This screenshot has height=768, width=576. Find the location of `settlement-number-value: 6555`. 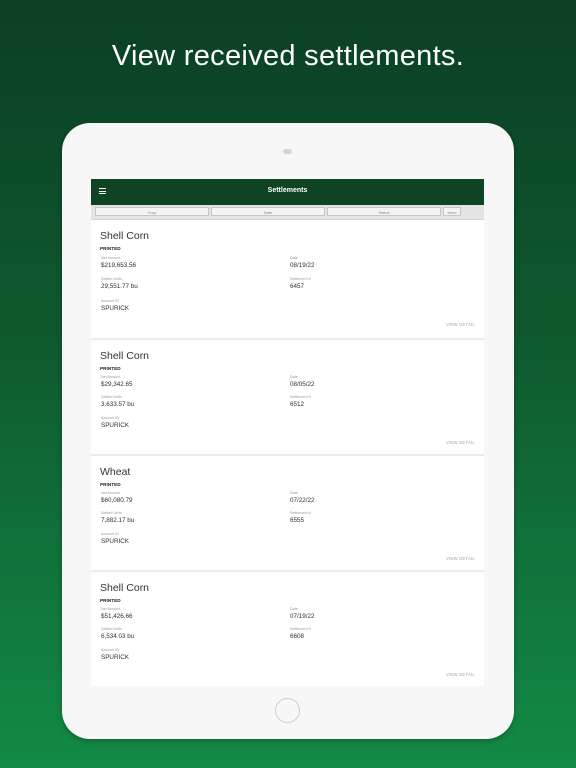

settlement-number-value: 6555 is located at coordinates (297, 520).